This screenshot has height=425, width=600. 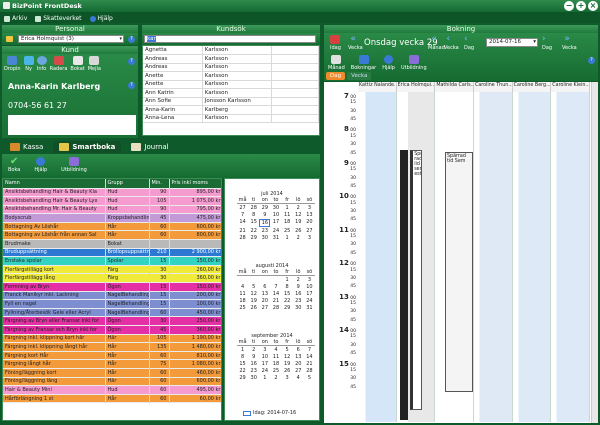 What do you see at coordinates (28, 64) in the screenshot?
I see `new-customer-button: Ny` at bounding box center [28, 64].